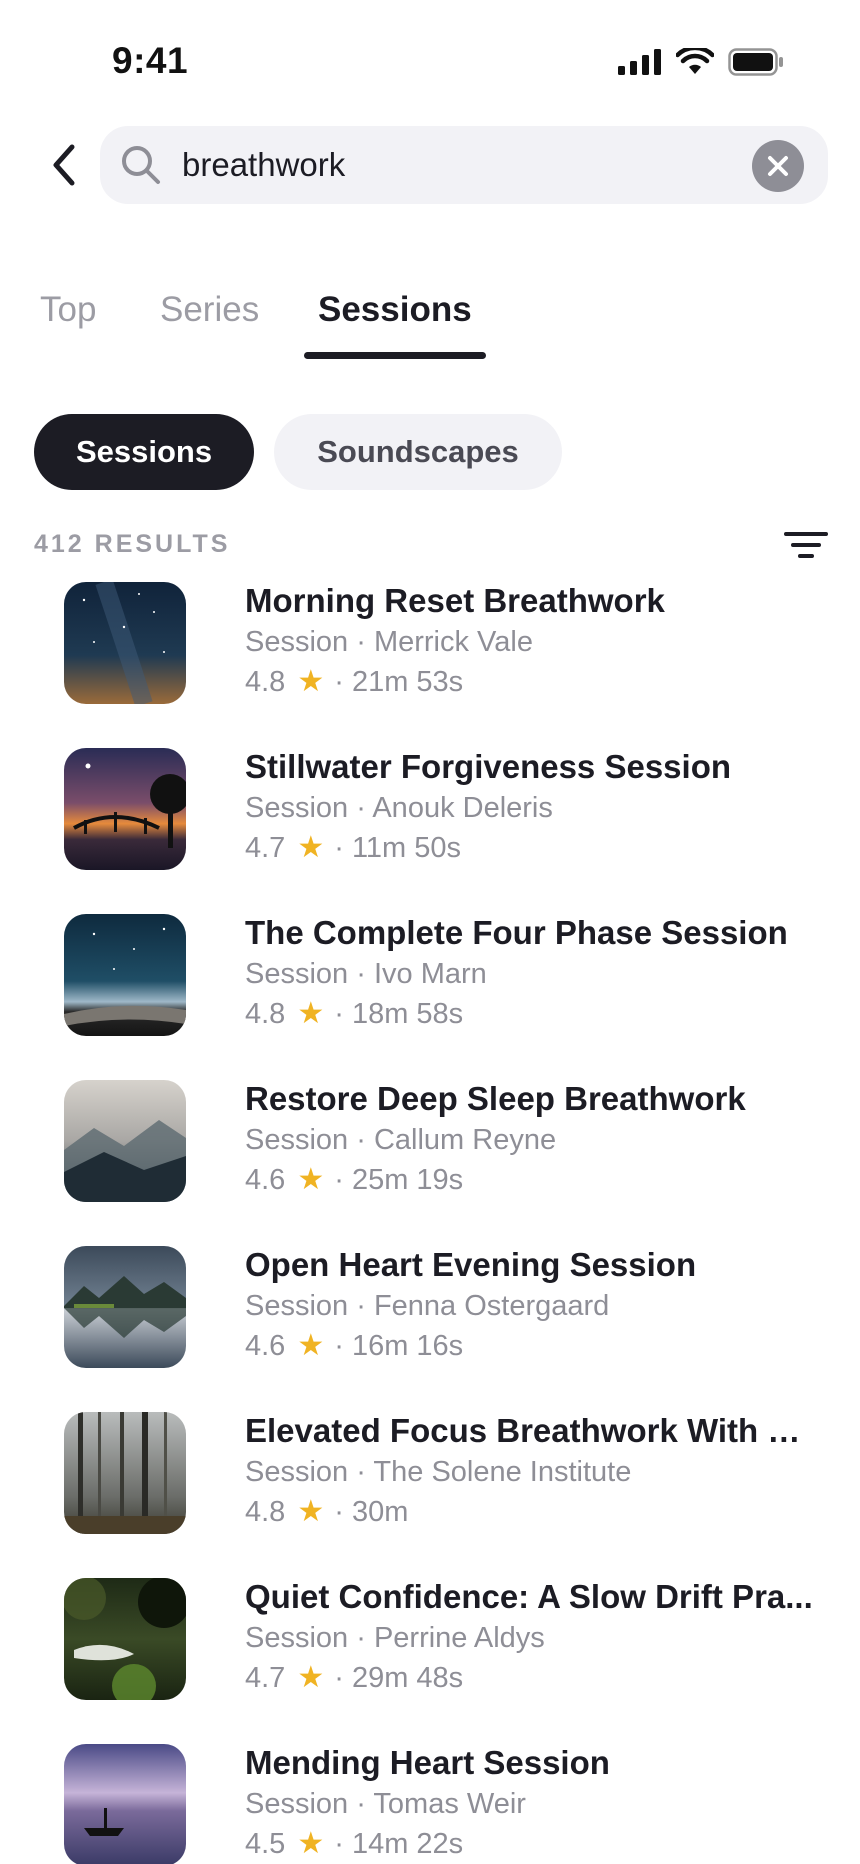  What do you see at coordinates (431, 546) in the screenshot?
I see `results-header: 412 RESULTS` at bounding box center [431, 546].